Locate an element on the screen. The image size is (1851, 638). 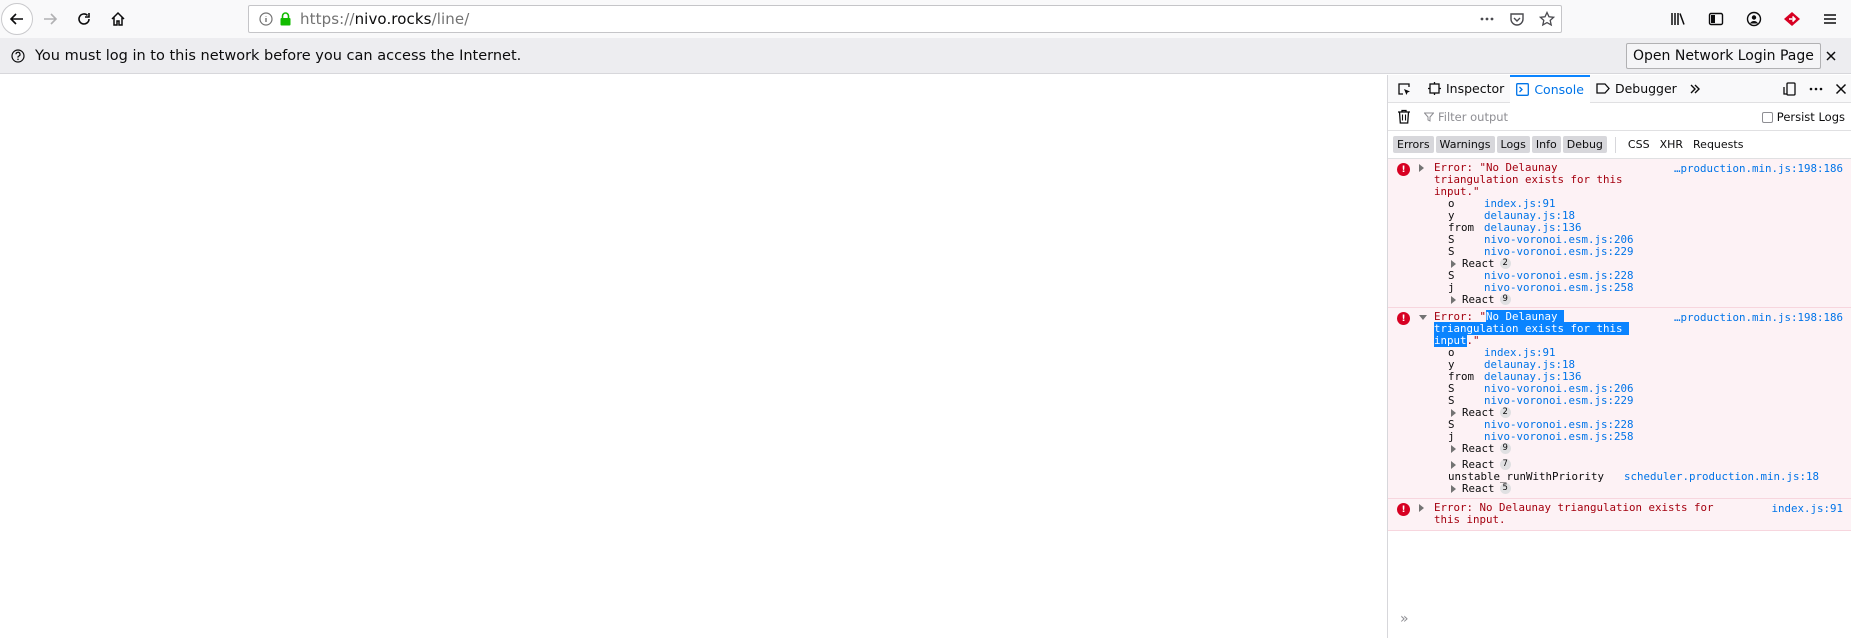
sidebar-icon is located at coordinates (1716, 19).